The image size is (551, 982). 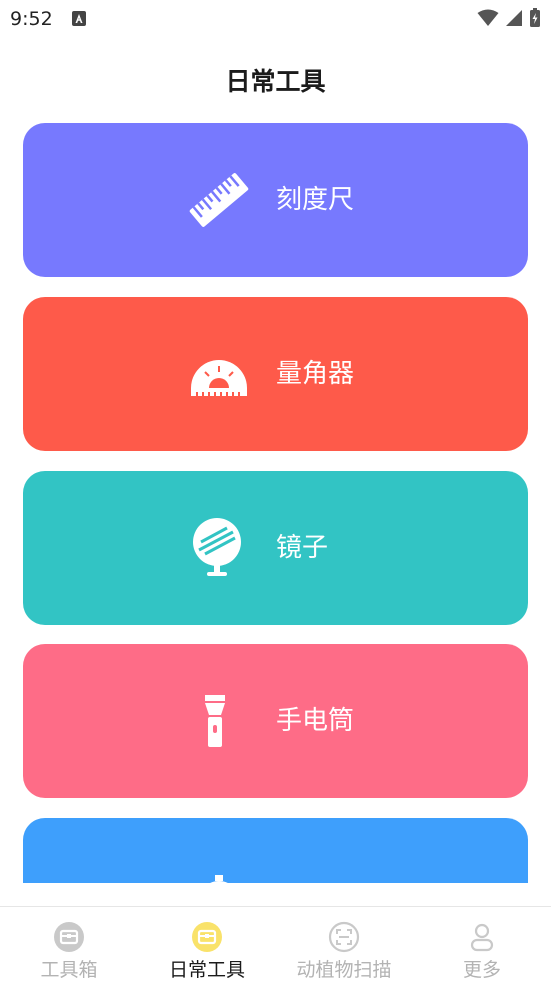 I want to click on tool-card-mirror: 镜子, so click(x=275, y=548).